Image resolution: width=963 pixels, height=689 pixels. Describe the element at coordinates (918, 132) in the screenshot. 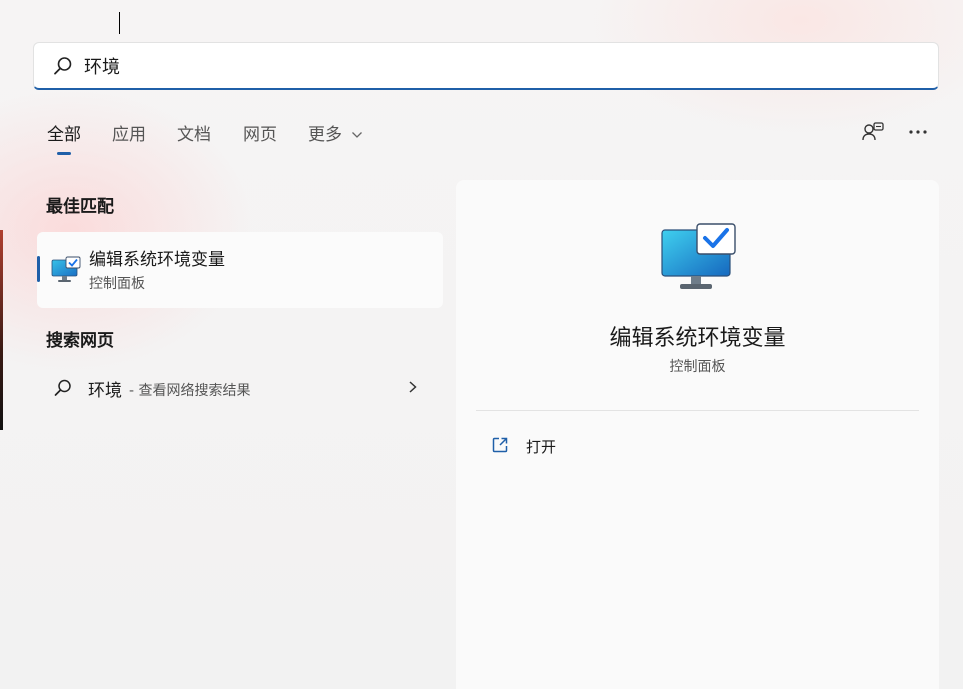

I see `more-options-icon` at that location.